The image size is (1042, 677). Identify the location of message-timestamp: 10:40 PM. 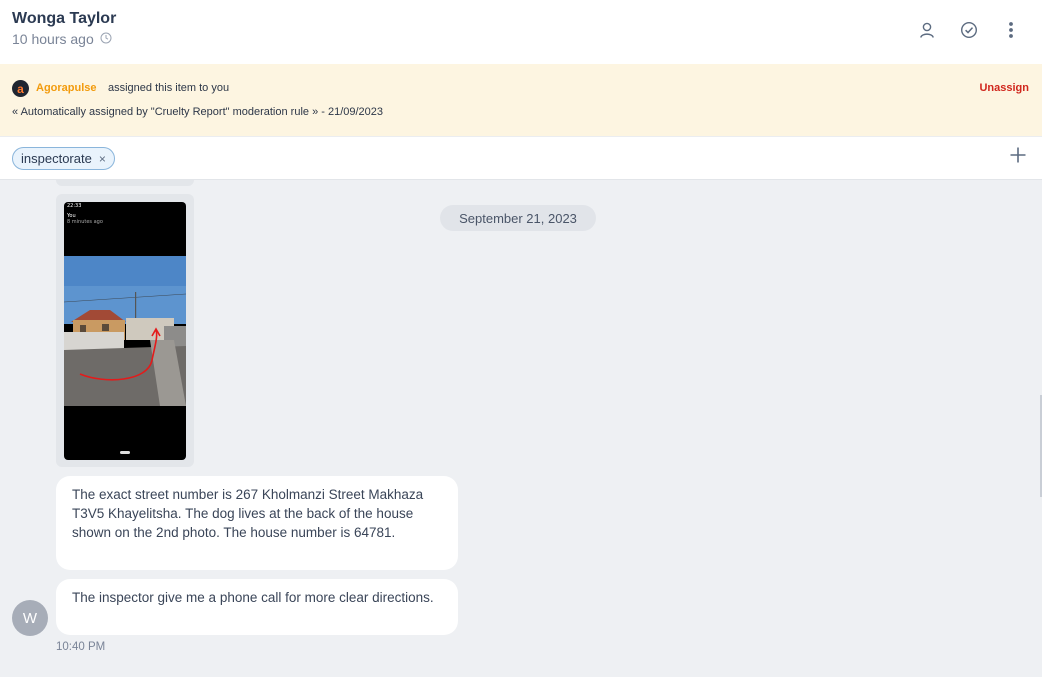
(81, 647).